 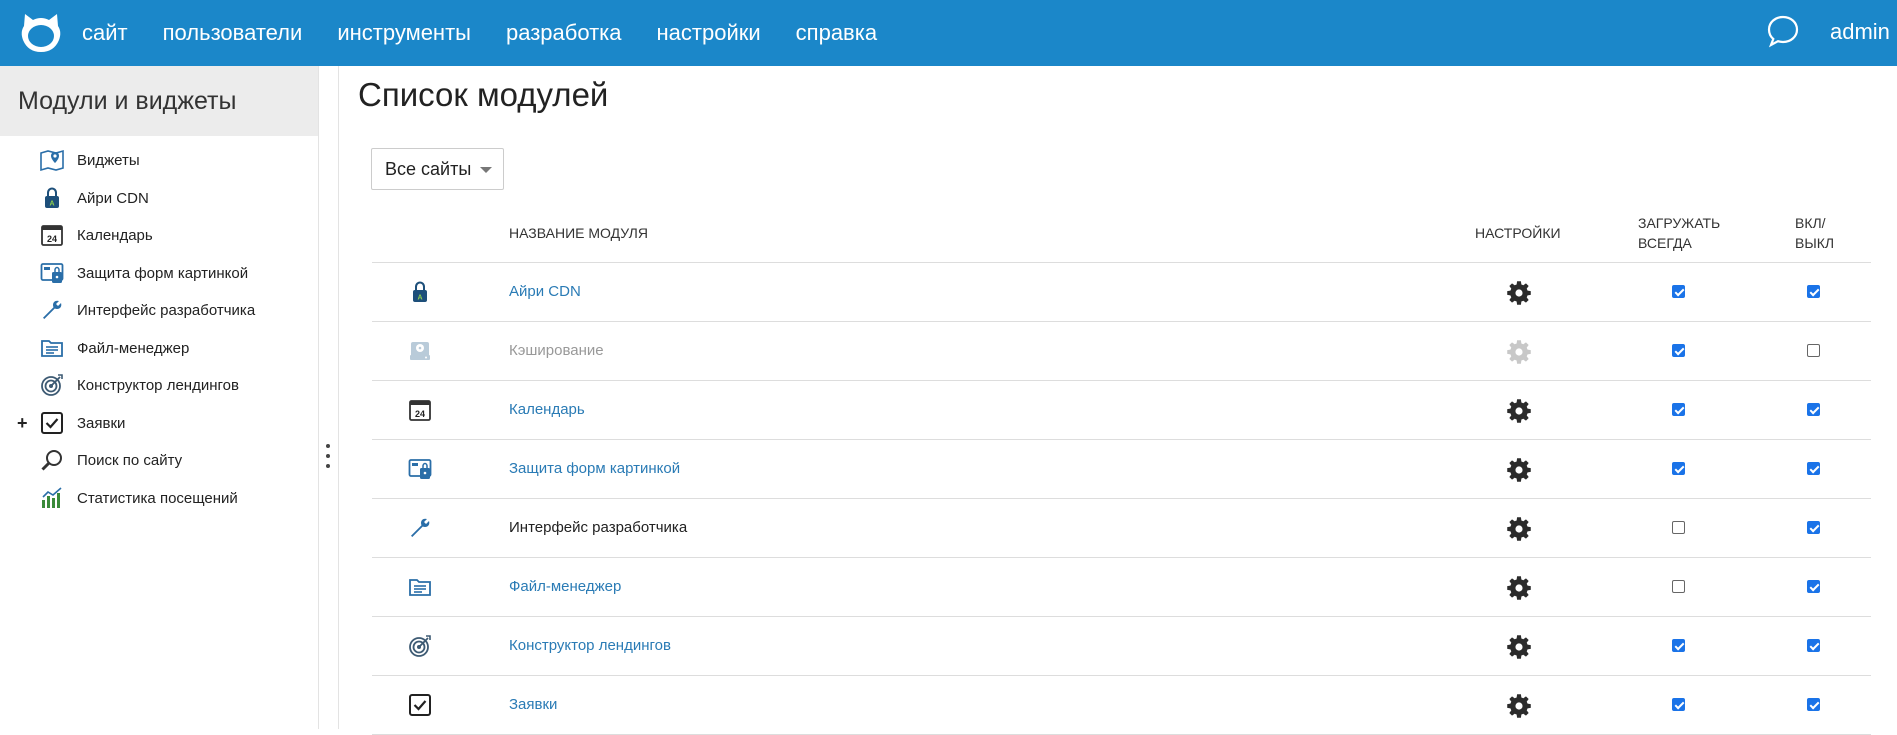 What do you see at coordinates (564, 33) in the screenshot?
I see `nav-development: разработка` at bounding box center [564, 33].